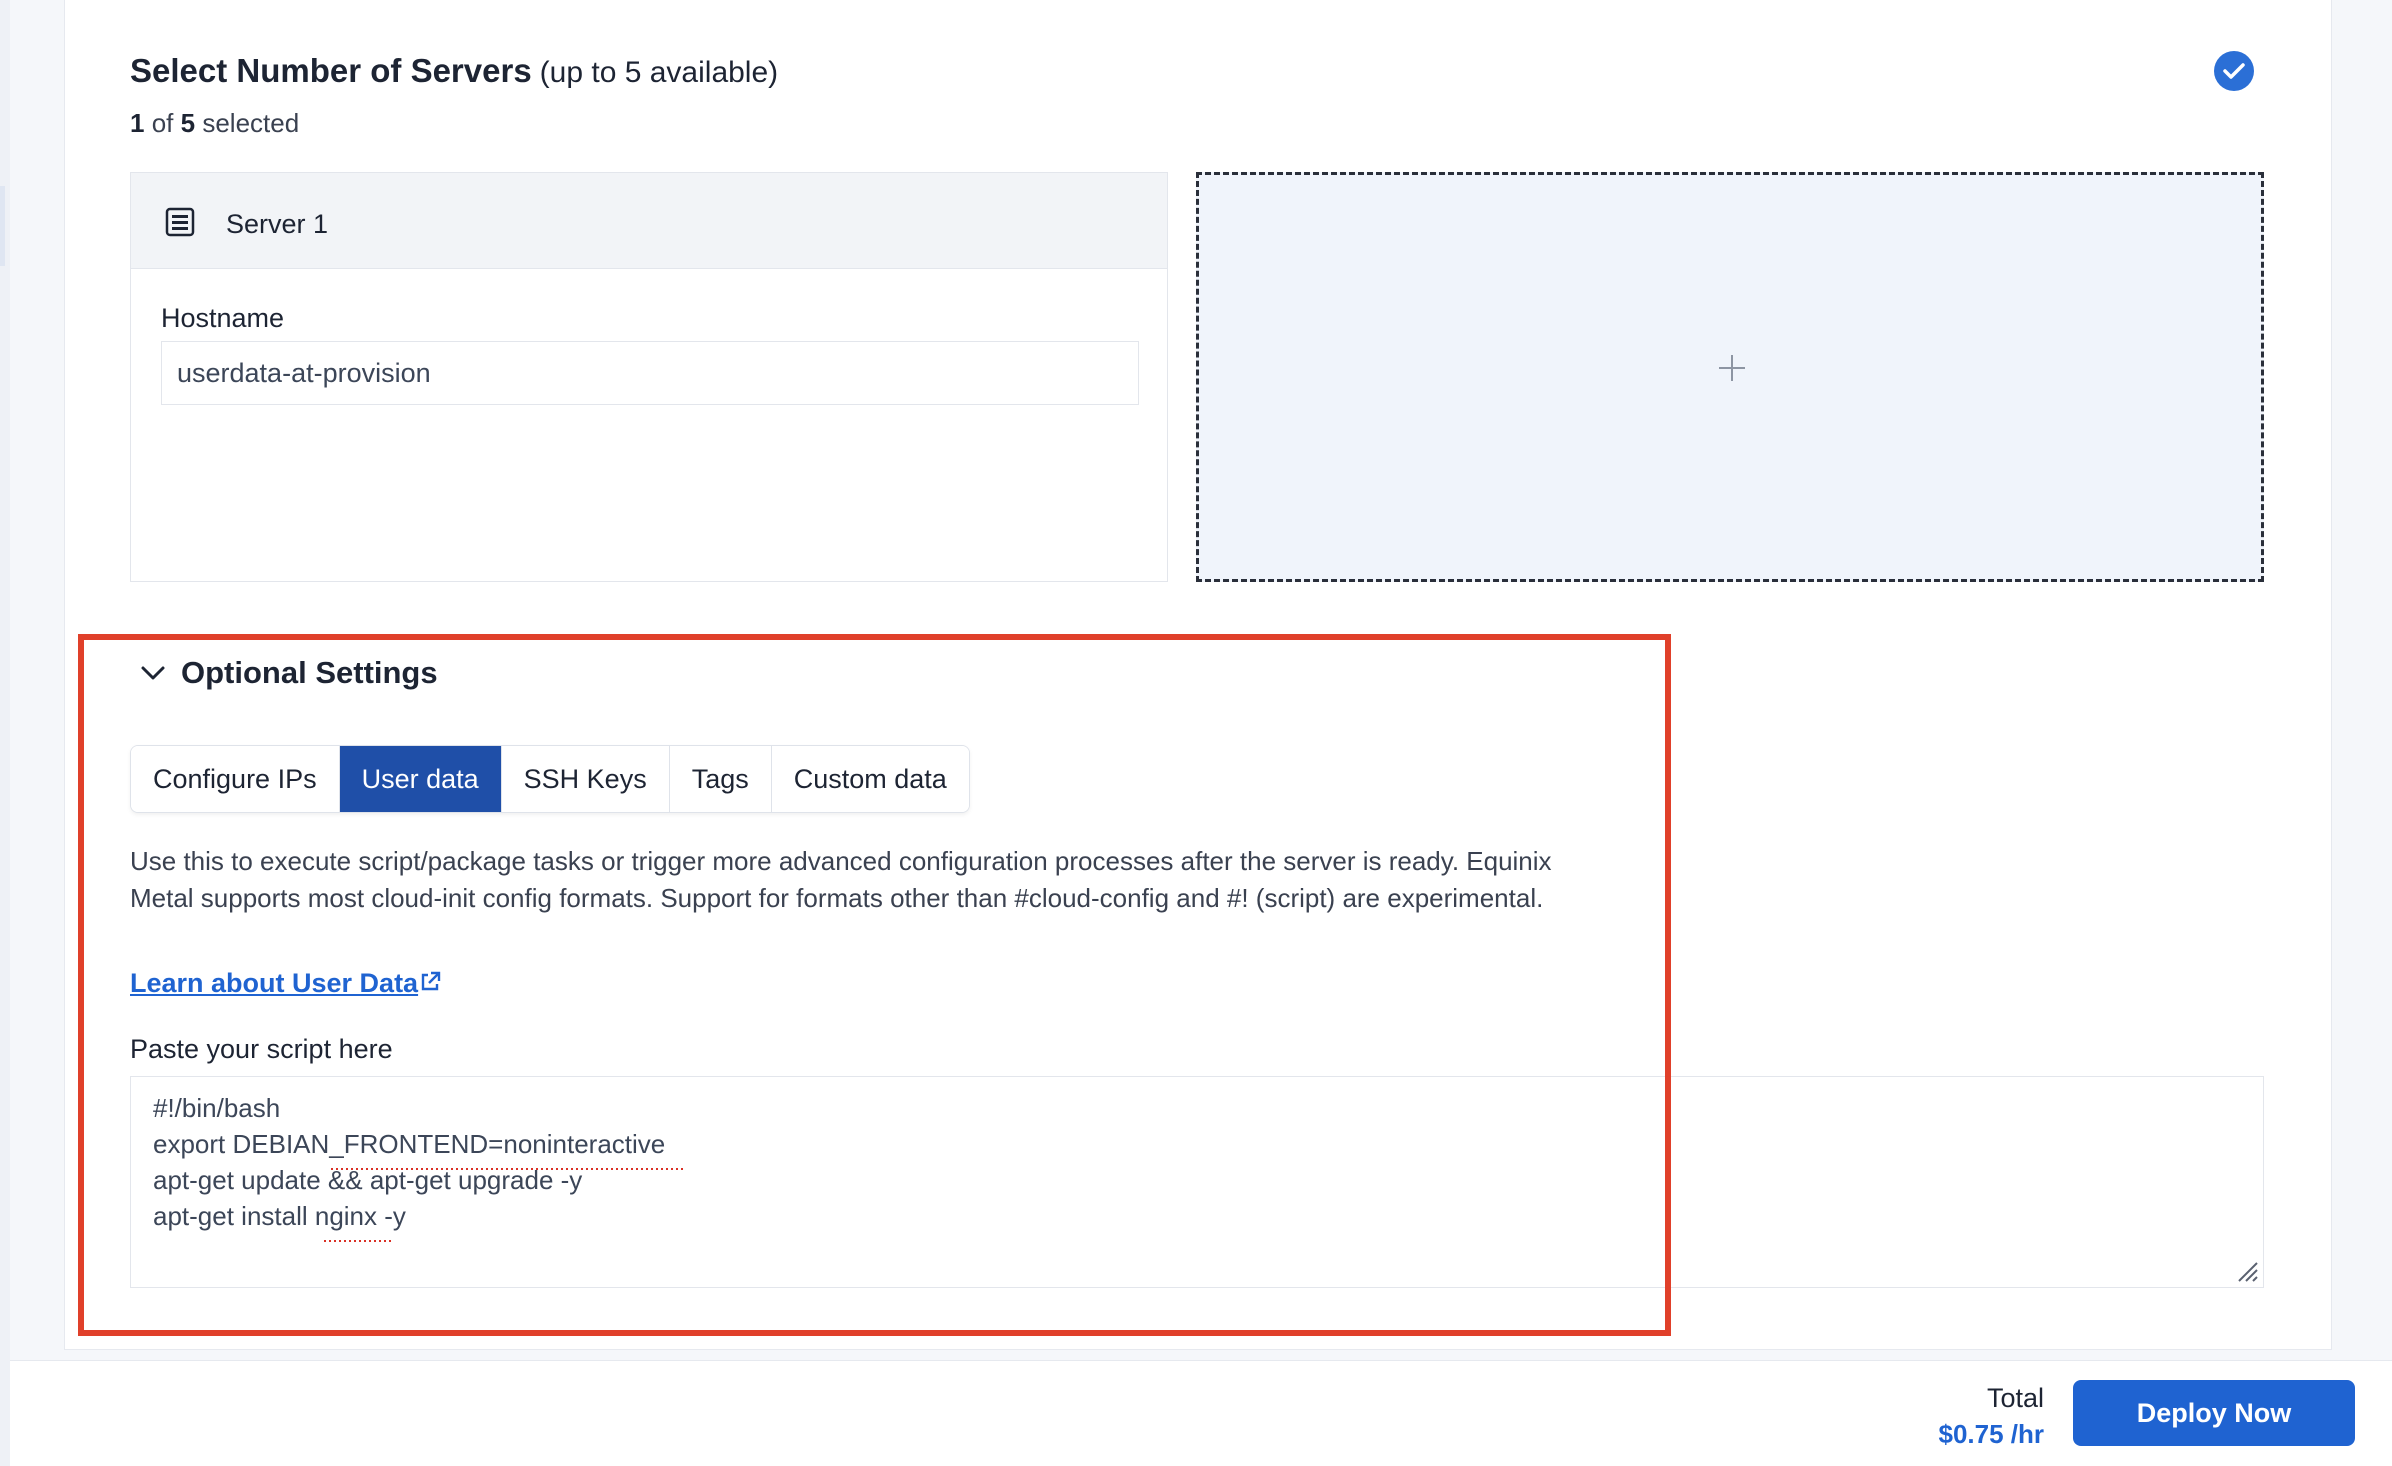 The image size is (2392, 1466). I want to click on hostname-label: Hostname, so click(223, 318).